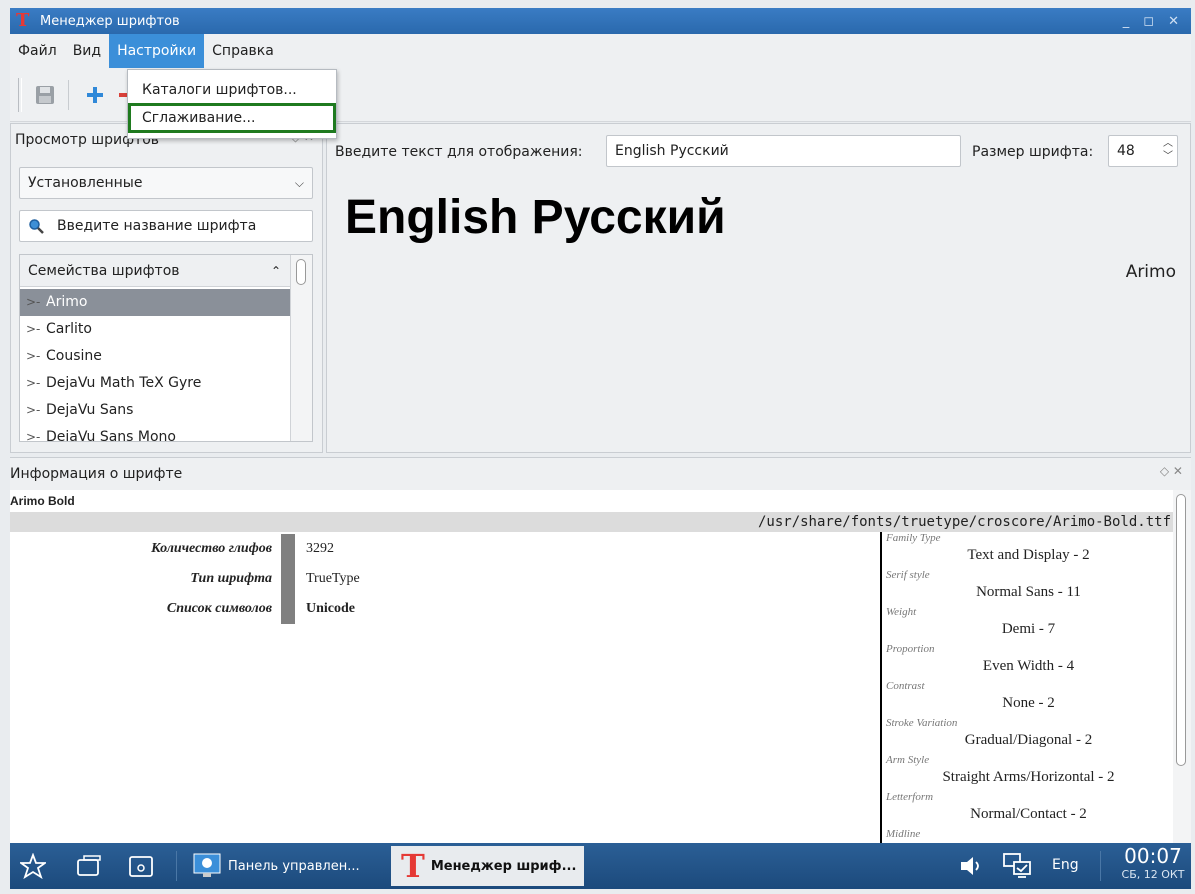 Image resolution: width=1195 pixels, height=894 pixels. I want to click on font-filter-select: Установленные ⌵, so click(166, 183).